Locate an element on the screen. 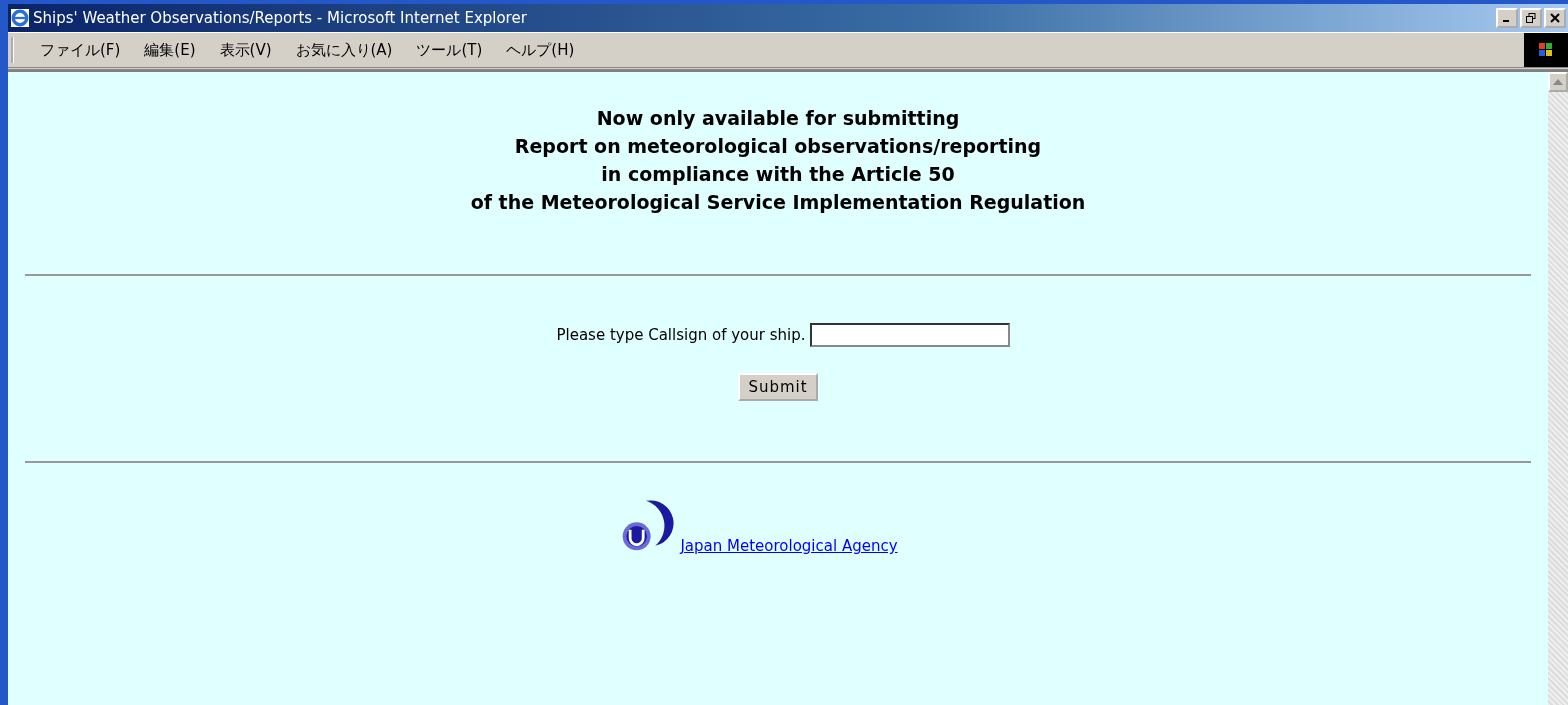 The height and width of the screenshot is (705, 1568). menu-item: ツール(T) is located at coordinates (449, 50).